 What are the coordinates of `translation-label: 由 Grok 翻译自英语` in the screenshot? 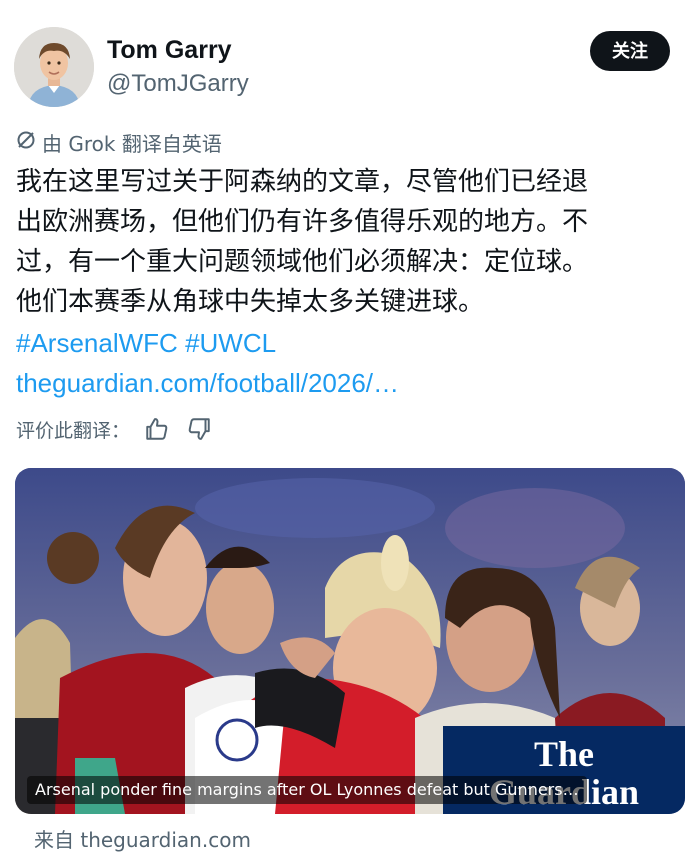 It's located at (132, 143).